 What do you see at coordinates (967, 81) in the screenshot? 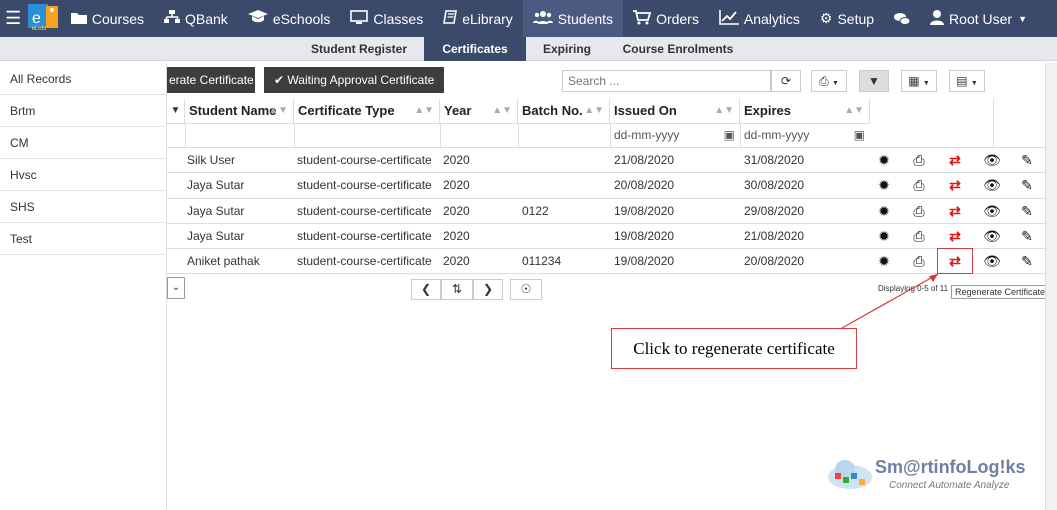
I see `export-menu-button: ▤ ▼` at bounding box center [967, 81].